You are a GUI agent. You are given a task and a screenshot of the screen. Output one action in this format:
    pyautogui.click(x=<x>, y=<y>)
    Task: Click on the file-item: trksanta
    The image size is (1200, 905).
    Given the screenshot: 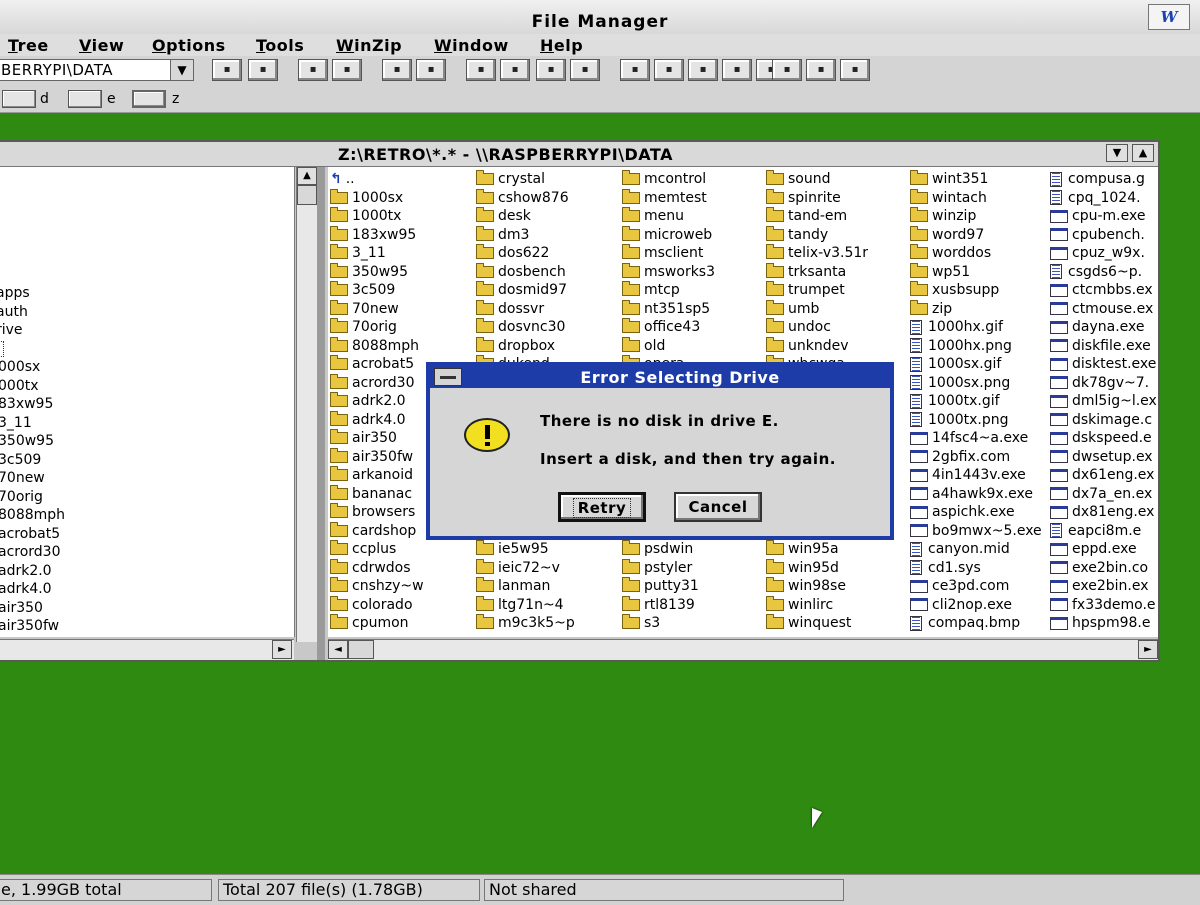 What is the action you would take?
    pyautogui.click(x=817, y=272)
    